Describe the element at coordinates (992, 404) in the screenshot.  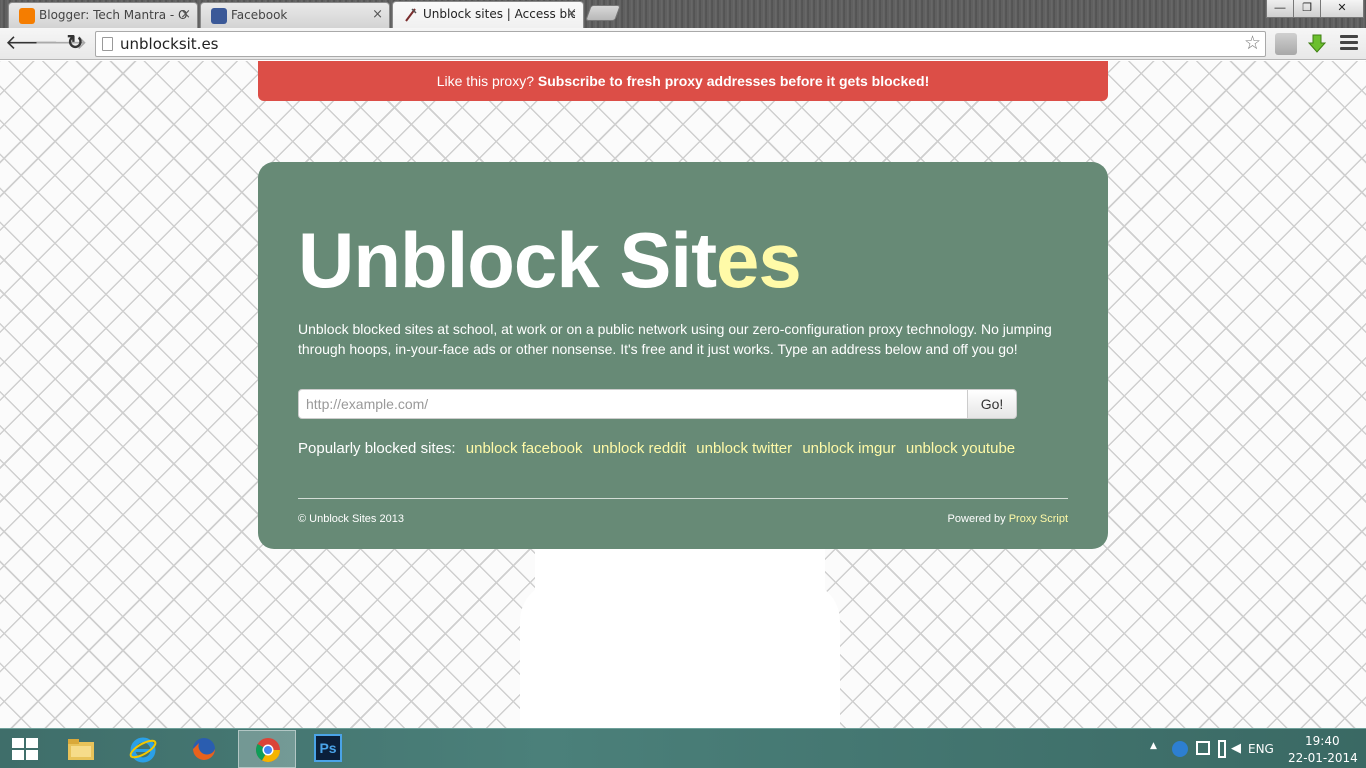
I see `go-button: Go!` at that location.